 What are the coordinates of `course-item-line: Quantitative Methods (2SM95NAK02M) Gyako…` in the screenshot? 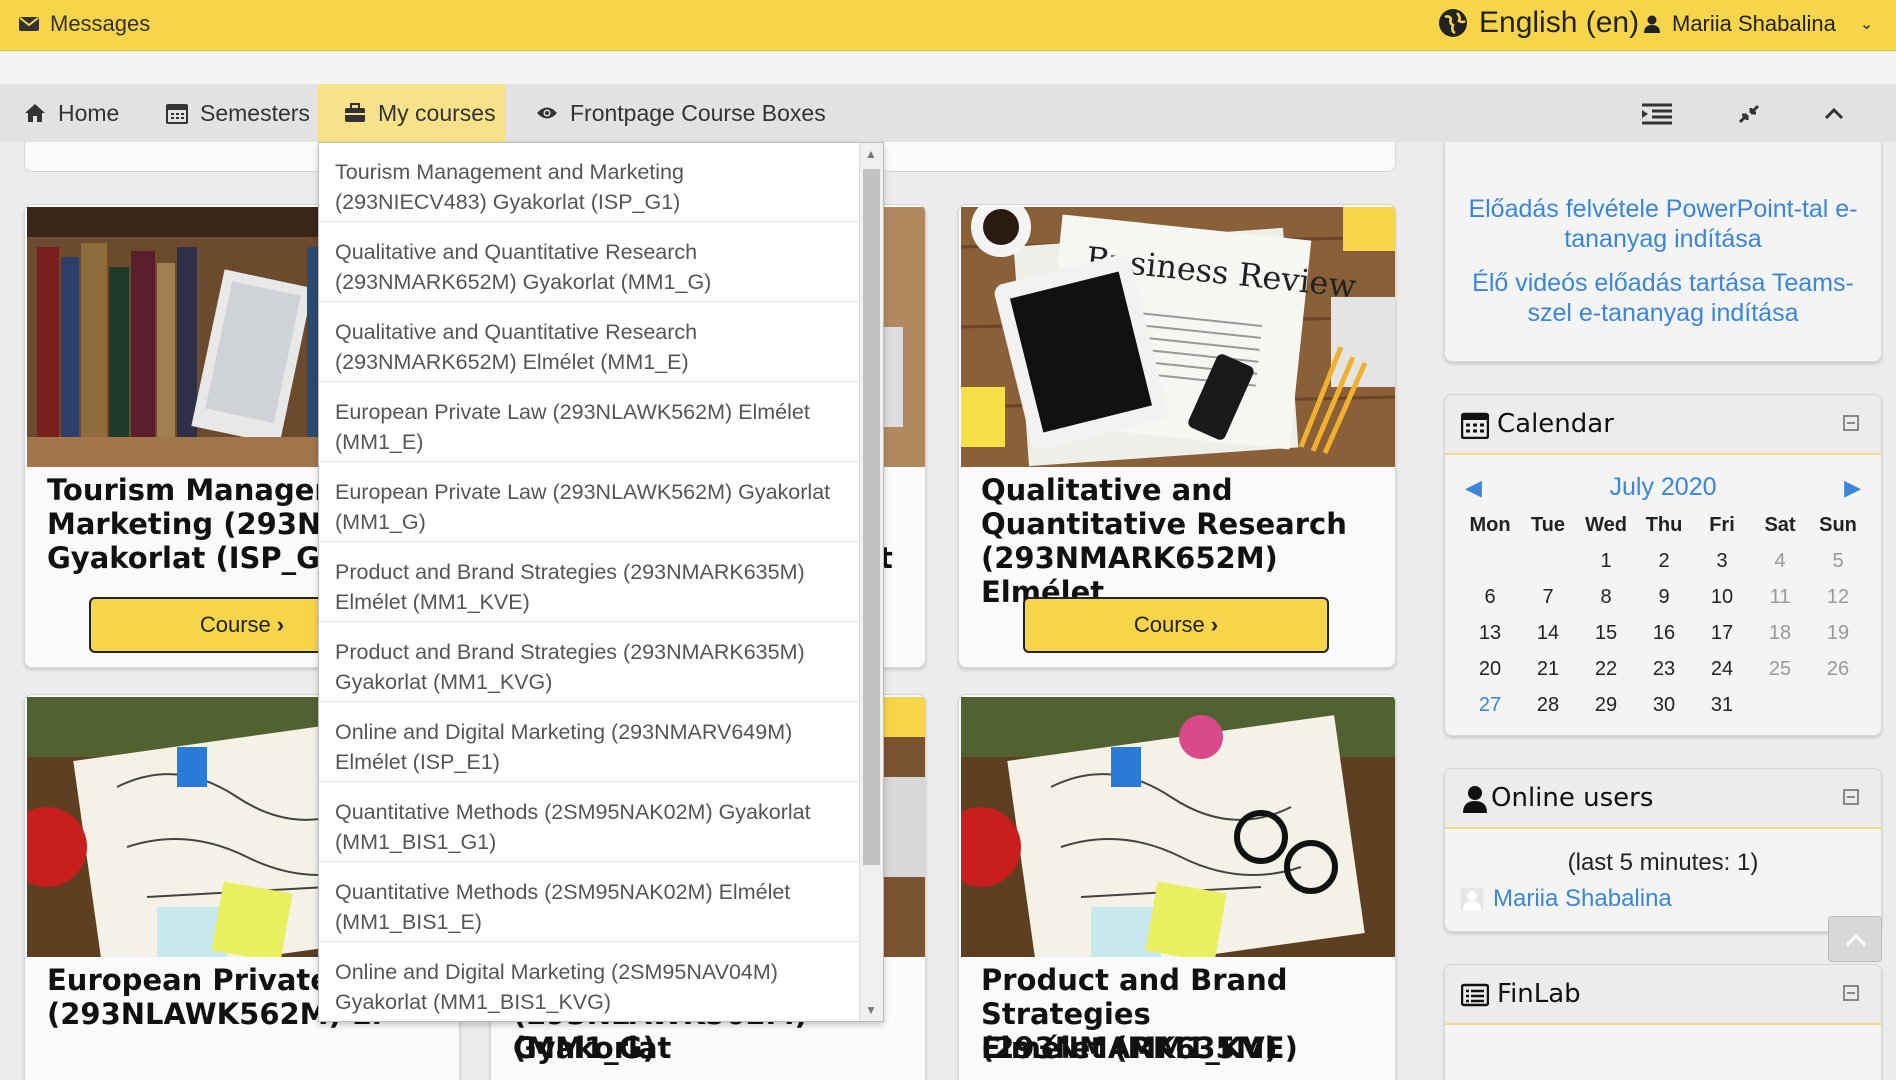 It's located at (573, 812).